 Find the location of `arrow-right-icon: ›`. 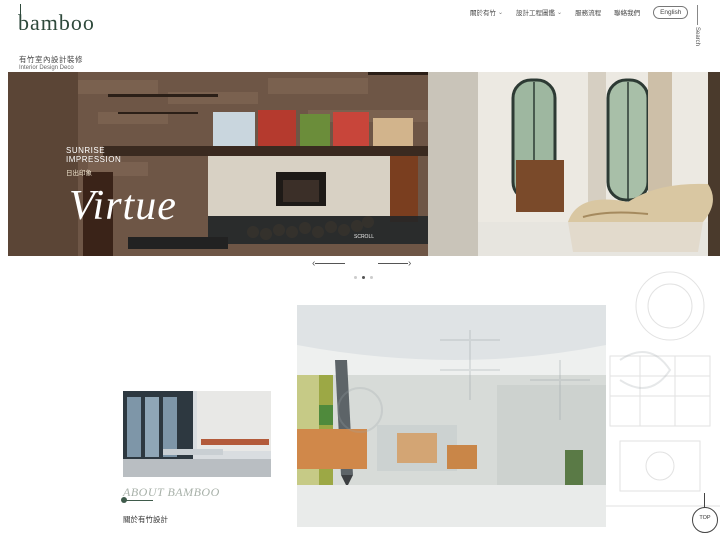

arrow-right-icon: › is located at coordinates (394, 263).